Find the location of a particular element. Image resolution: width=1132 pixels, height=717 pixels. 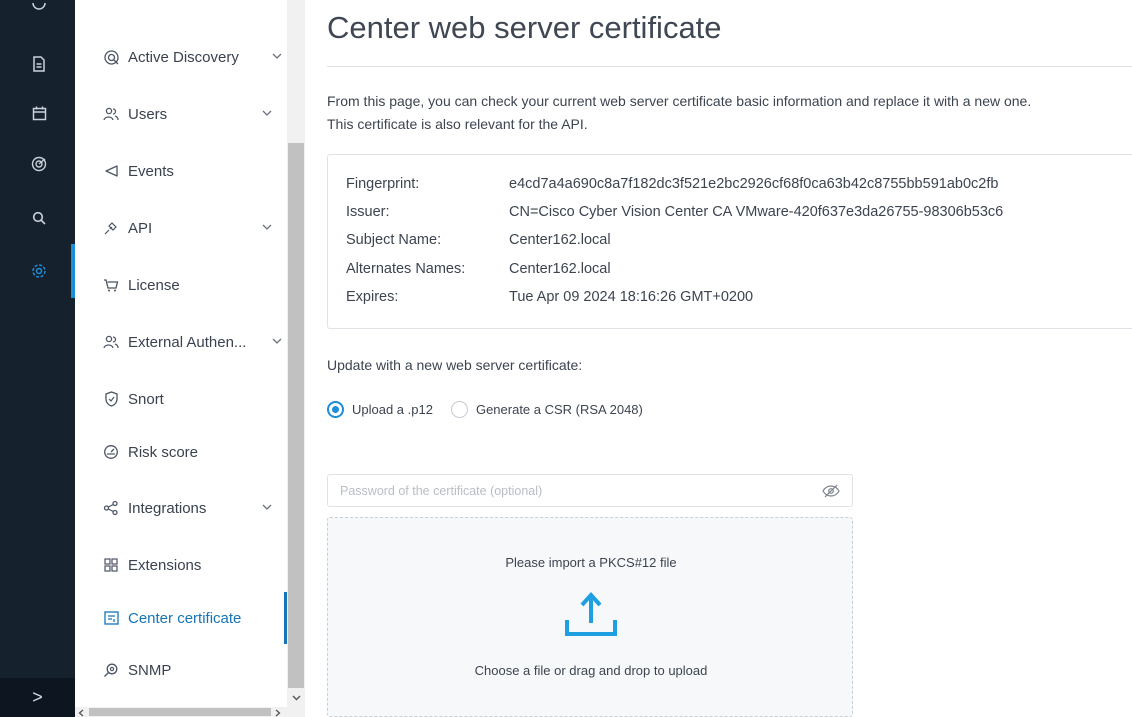

sidebar-item-label: Center certificate is located at coordinates (185, 618).